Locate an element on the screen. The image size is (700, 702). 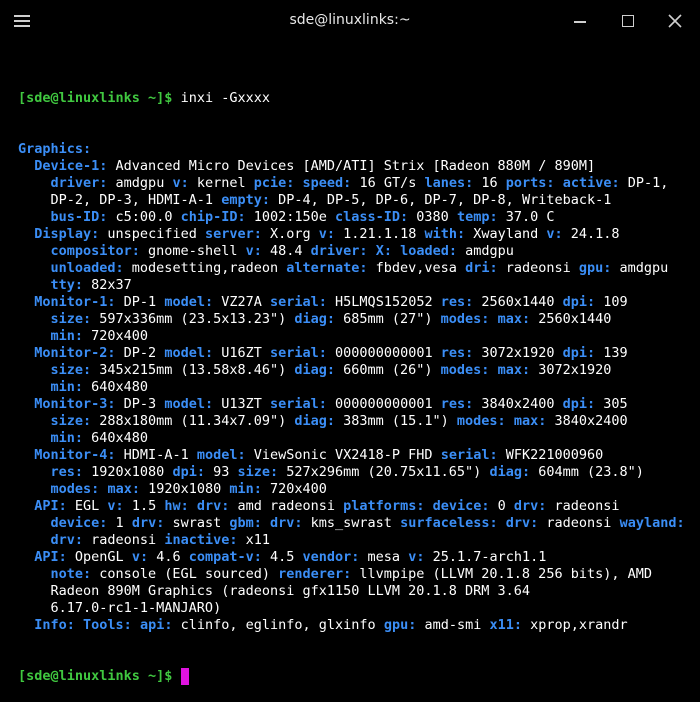
output-value: 4.5 is located at coordinates (282, 557).